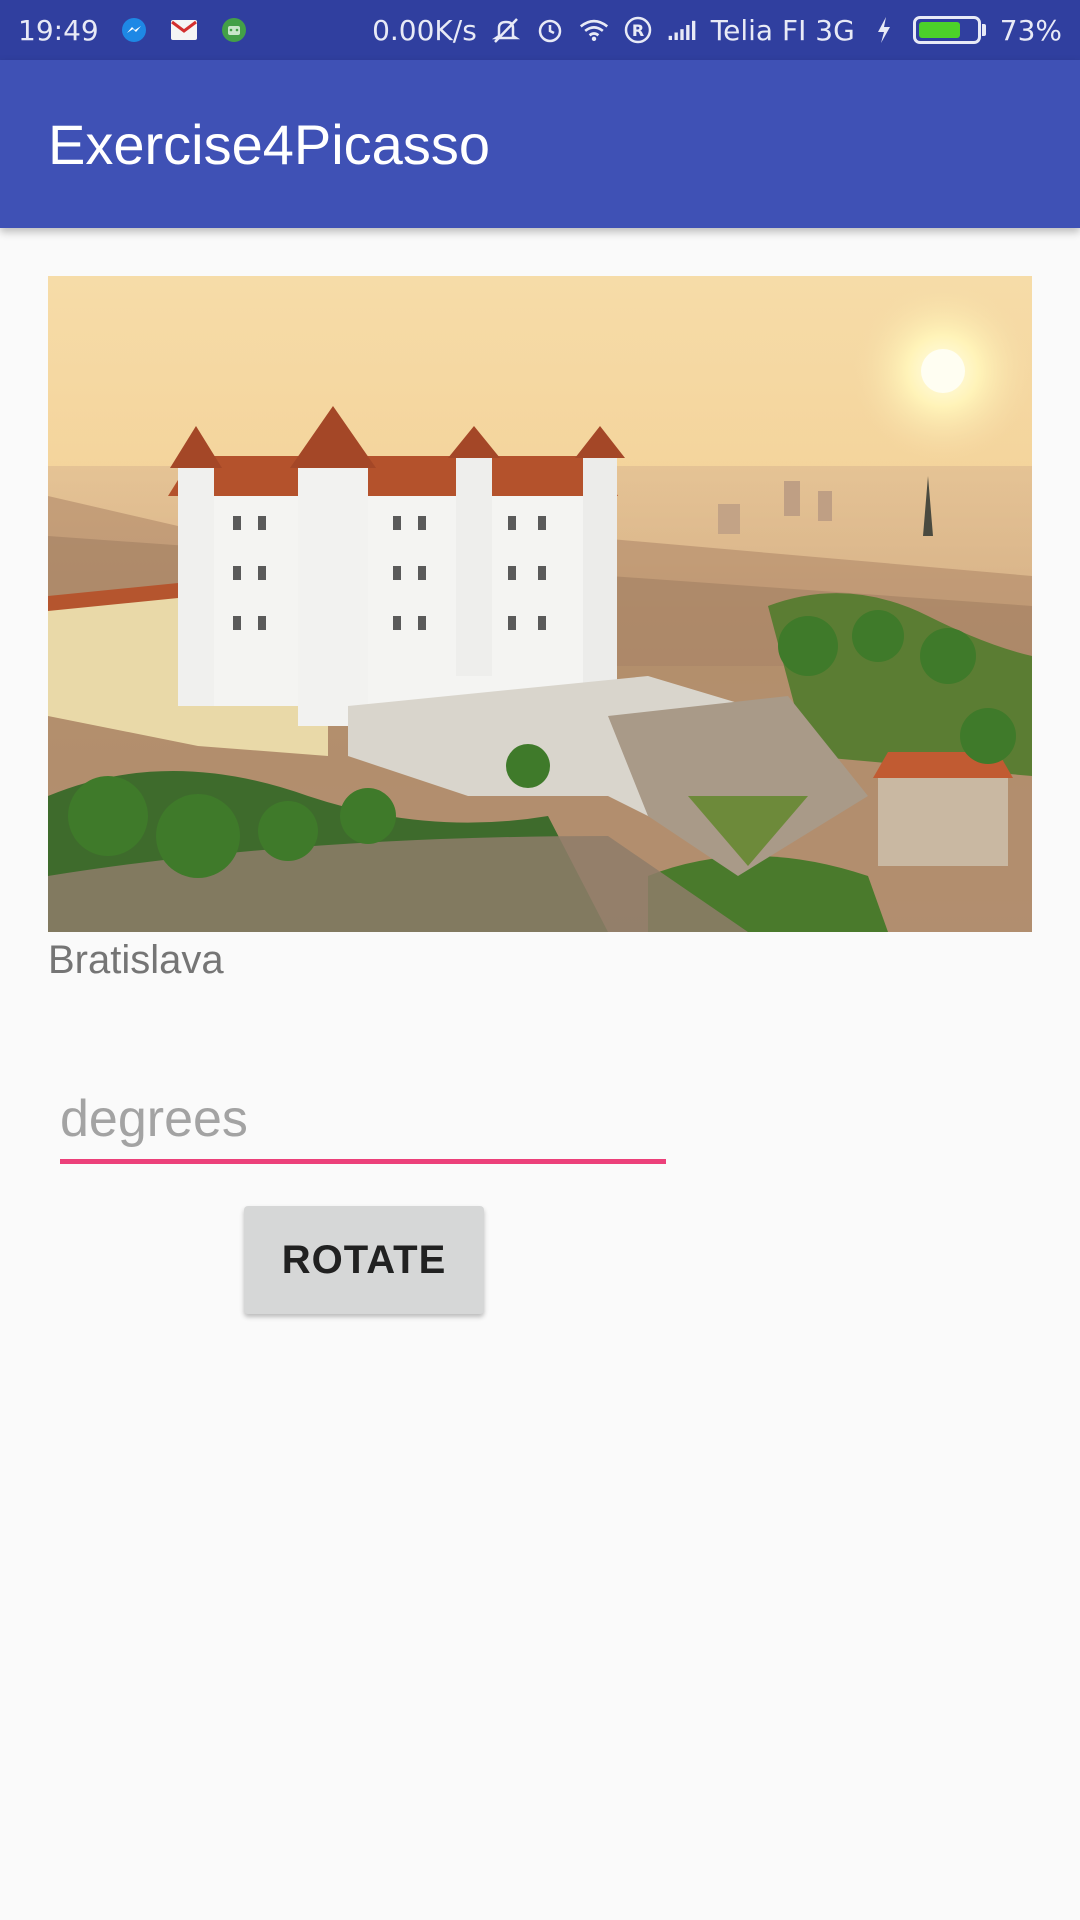 This screenshot has height=1920, width=1080. I want to click on status-left: 19:49, so click(133, 30).